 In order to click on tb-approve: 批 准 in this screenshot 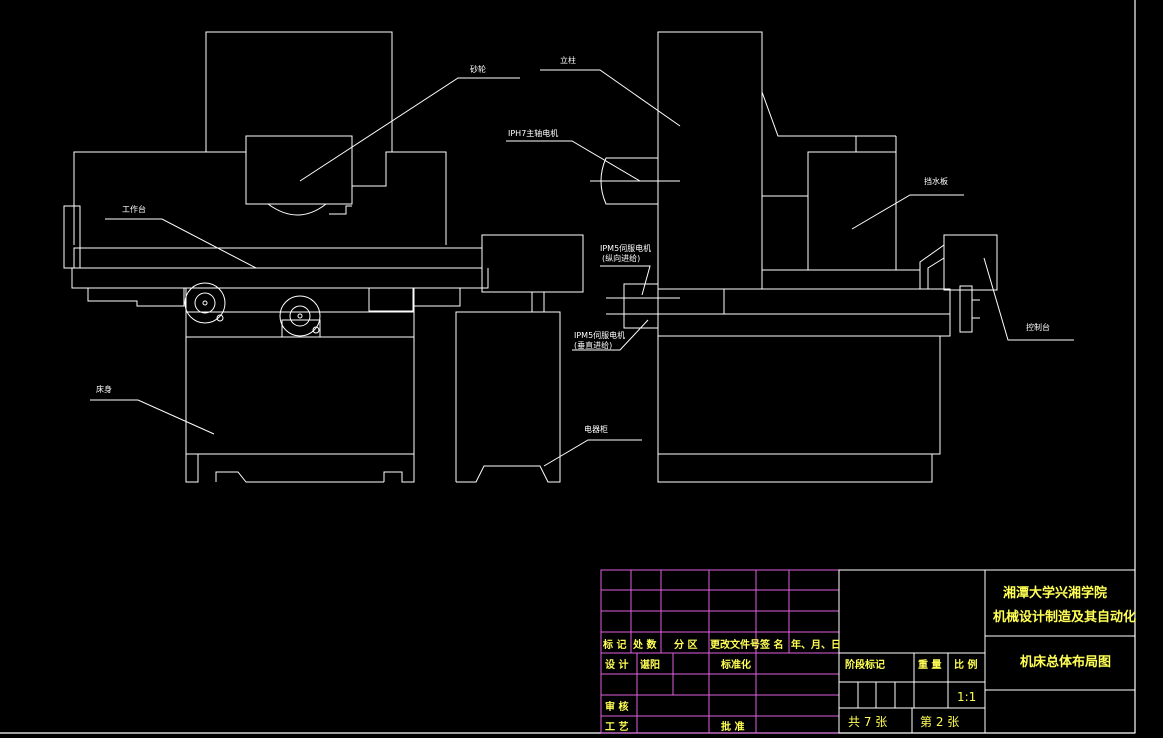, I will do `click(732, 726)`.